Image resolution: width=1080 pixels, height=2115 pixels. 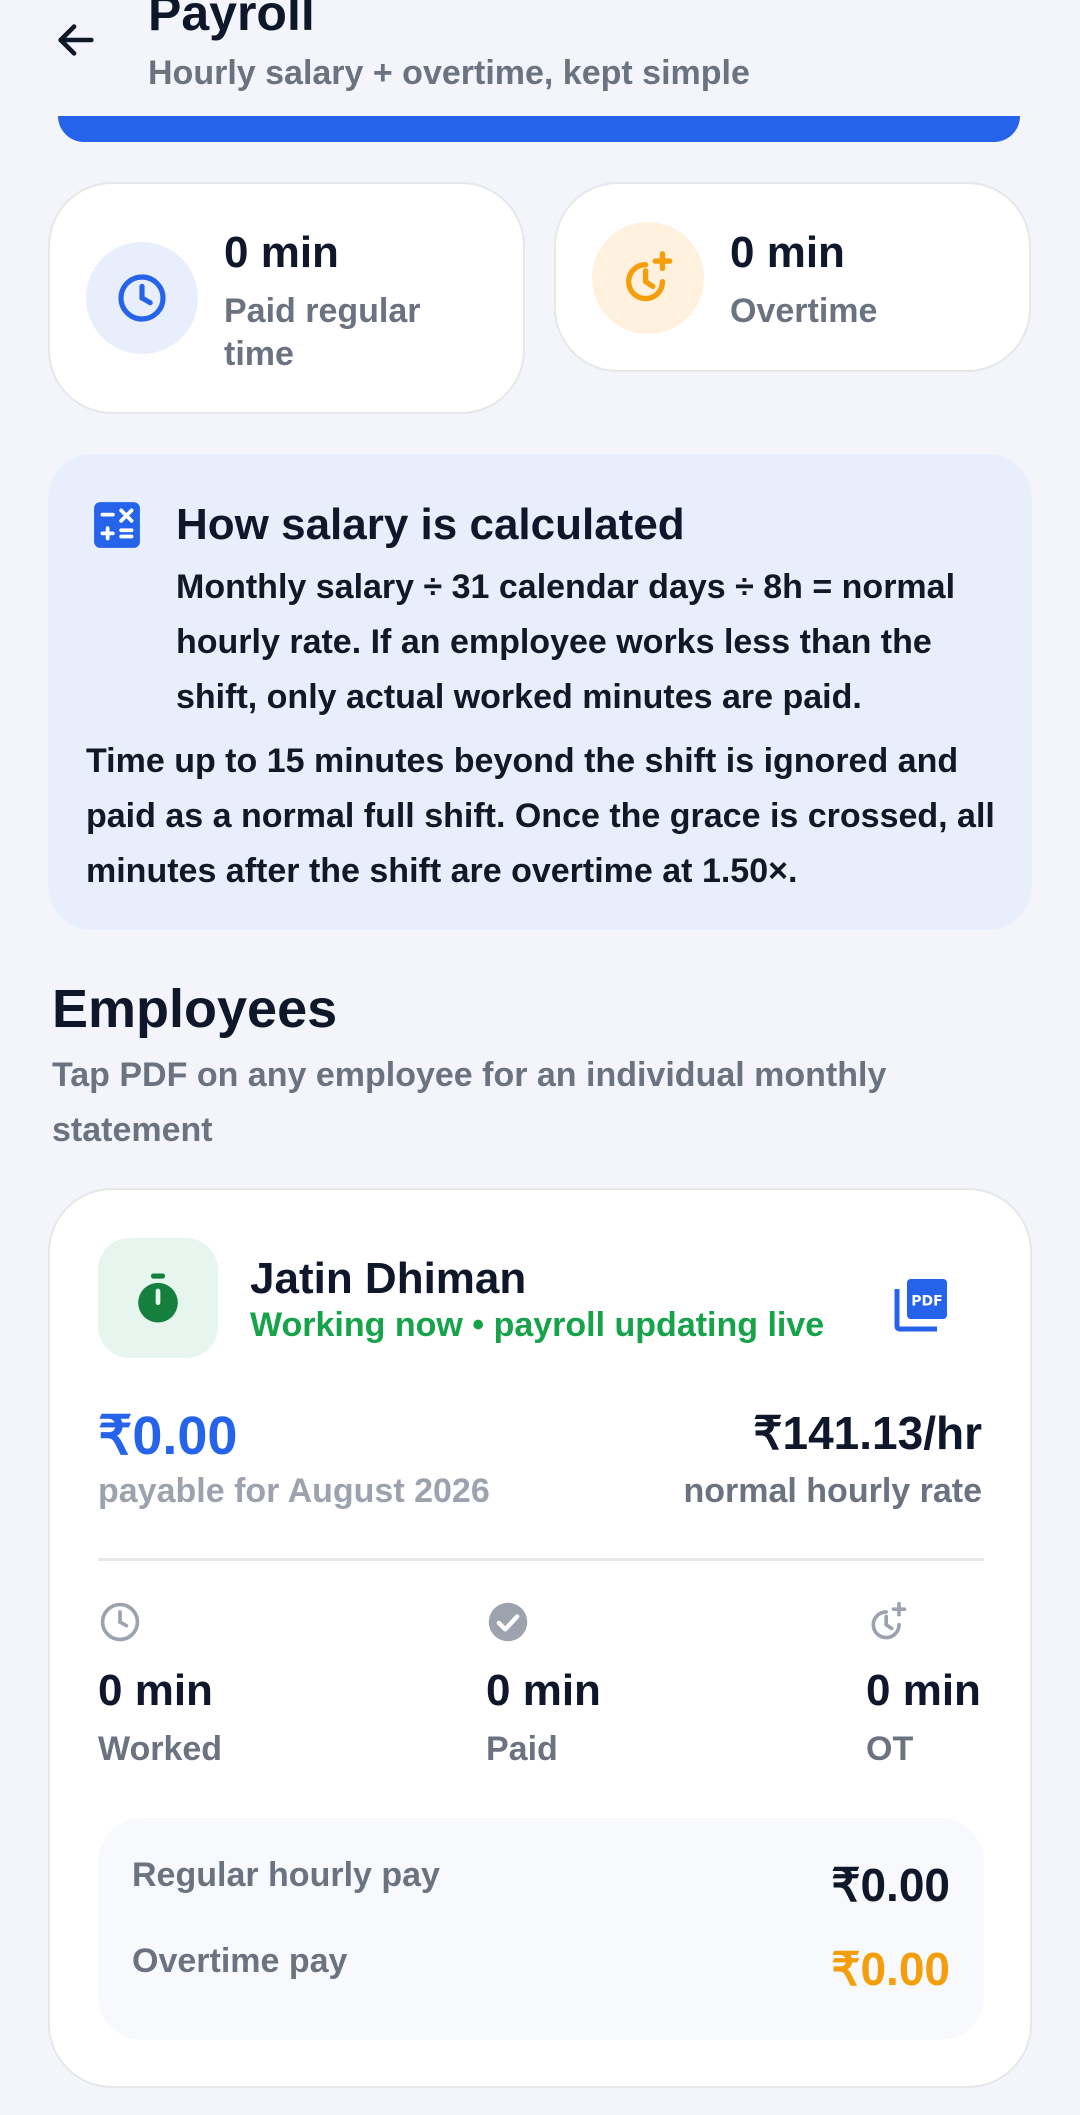 I want to click on pdf-icon: PDF, so click(x=920, y=1305).